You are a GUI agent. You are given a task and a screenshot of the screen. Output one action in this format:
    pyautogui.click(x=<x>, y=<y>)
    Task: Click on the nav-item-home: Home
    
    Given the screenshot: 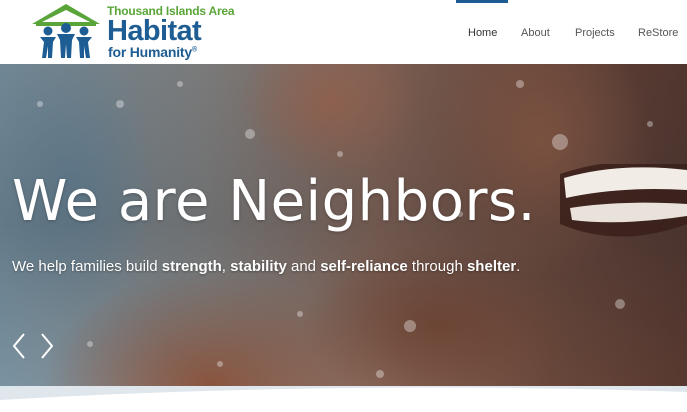 What is the action you would take?
    pyautogui.click(x=482, y=32)
    